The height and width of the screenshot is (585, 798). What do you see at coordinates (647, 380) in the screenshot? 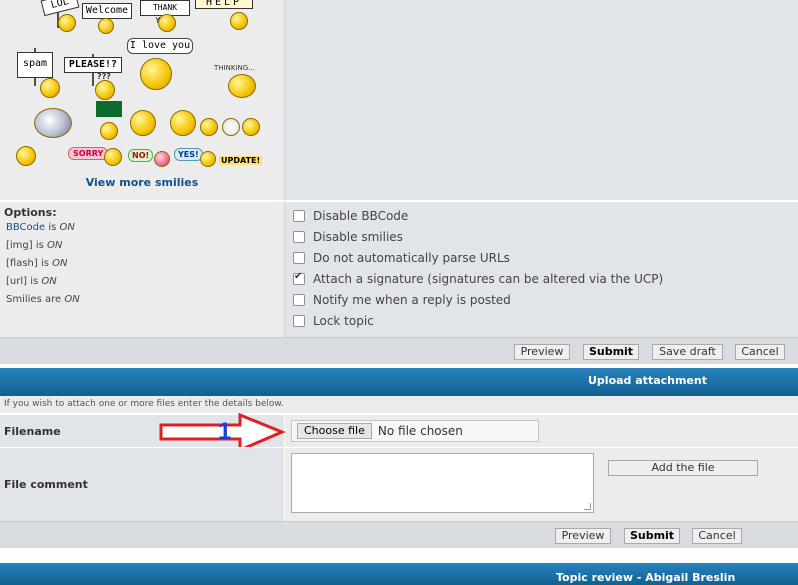
I see `upload-title: Upload attachment` at bounding box center [647, 380].